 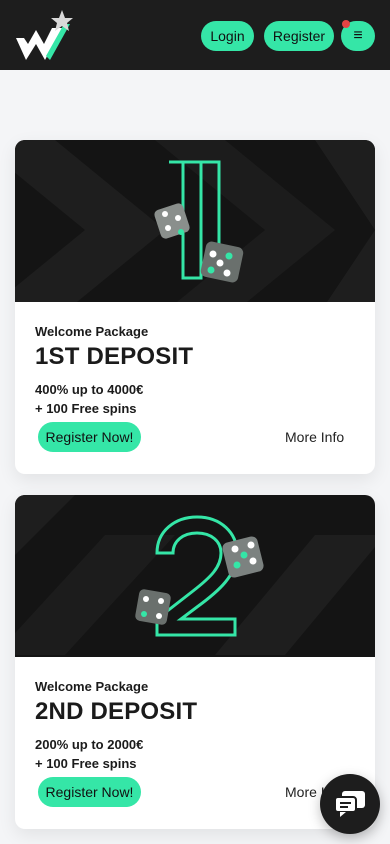 I want to click on more-info-link: More Info, so click(x=314, y=437).